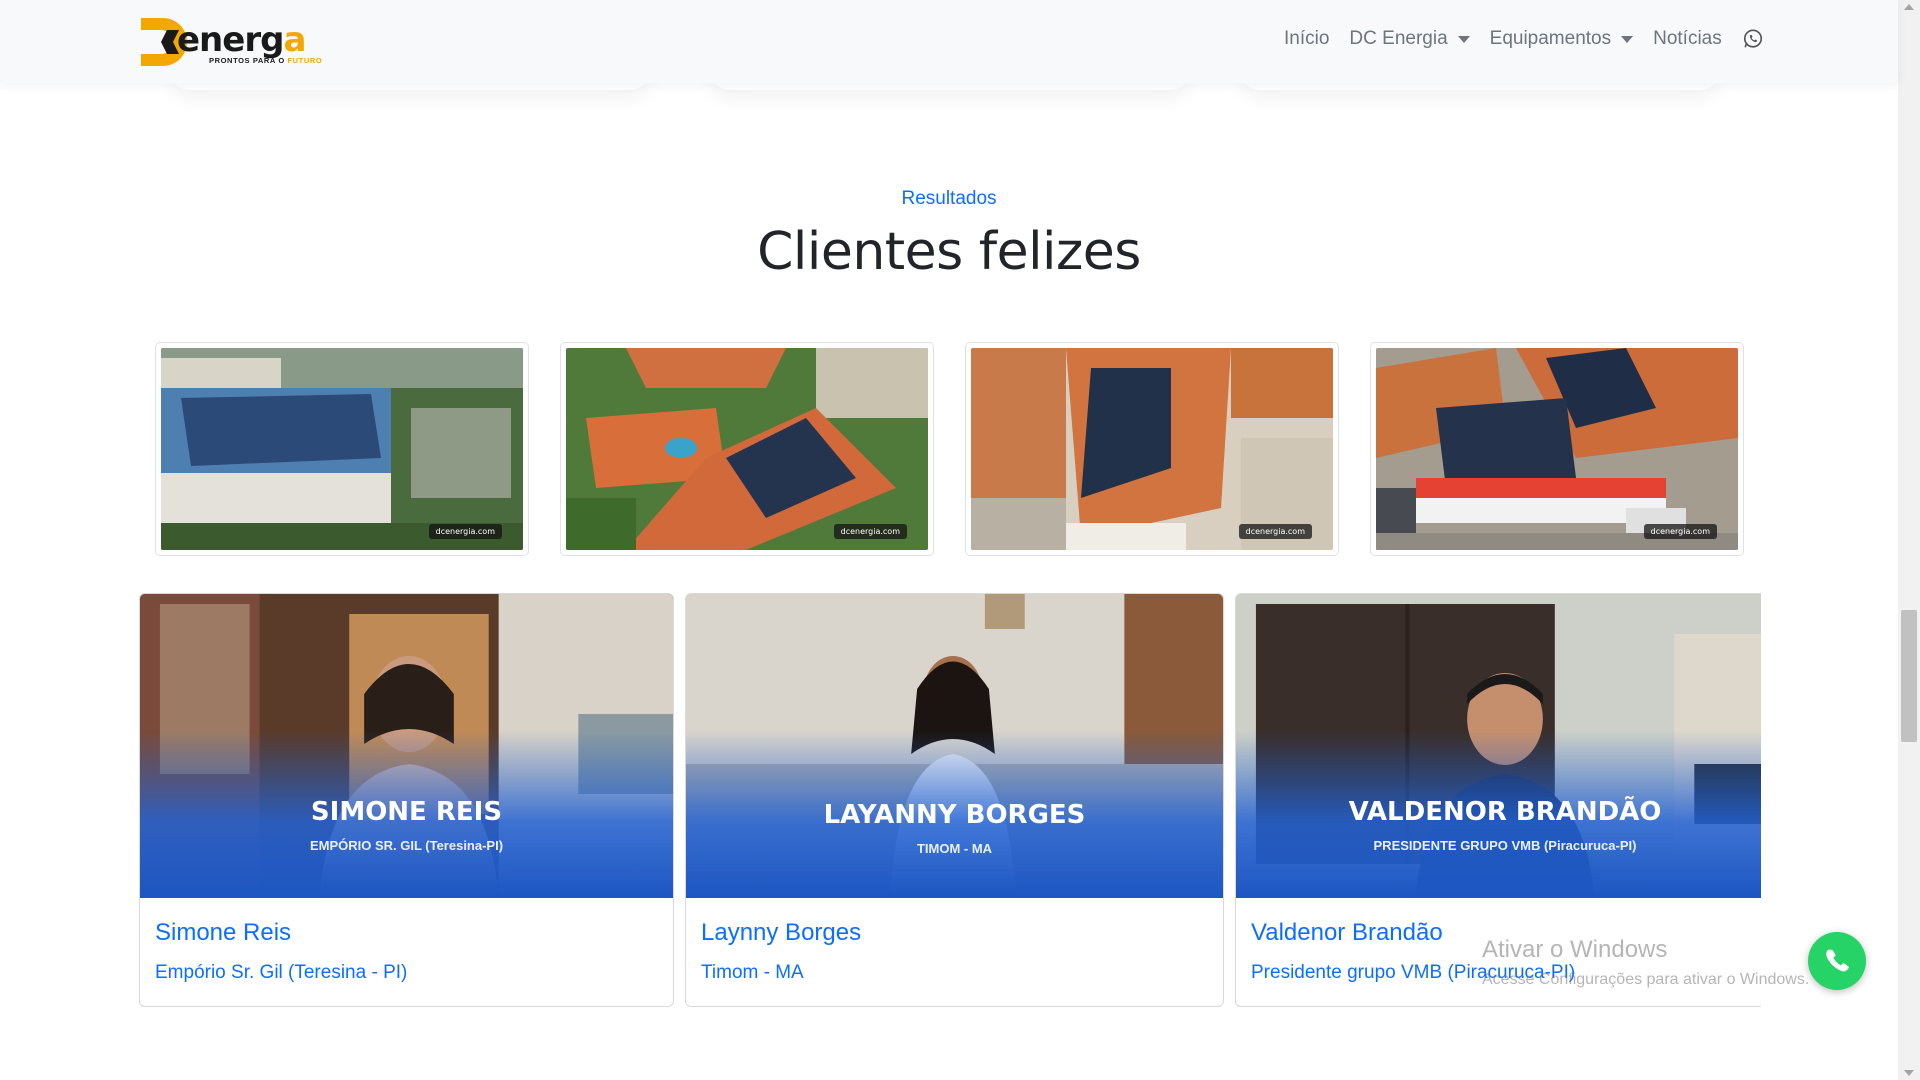  What do you see at coordinates (294, 40) in the screenshot?
I see `logo-accent-letter: a` at bounding box center [294, 40].